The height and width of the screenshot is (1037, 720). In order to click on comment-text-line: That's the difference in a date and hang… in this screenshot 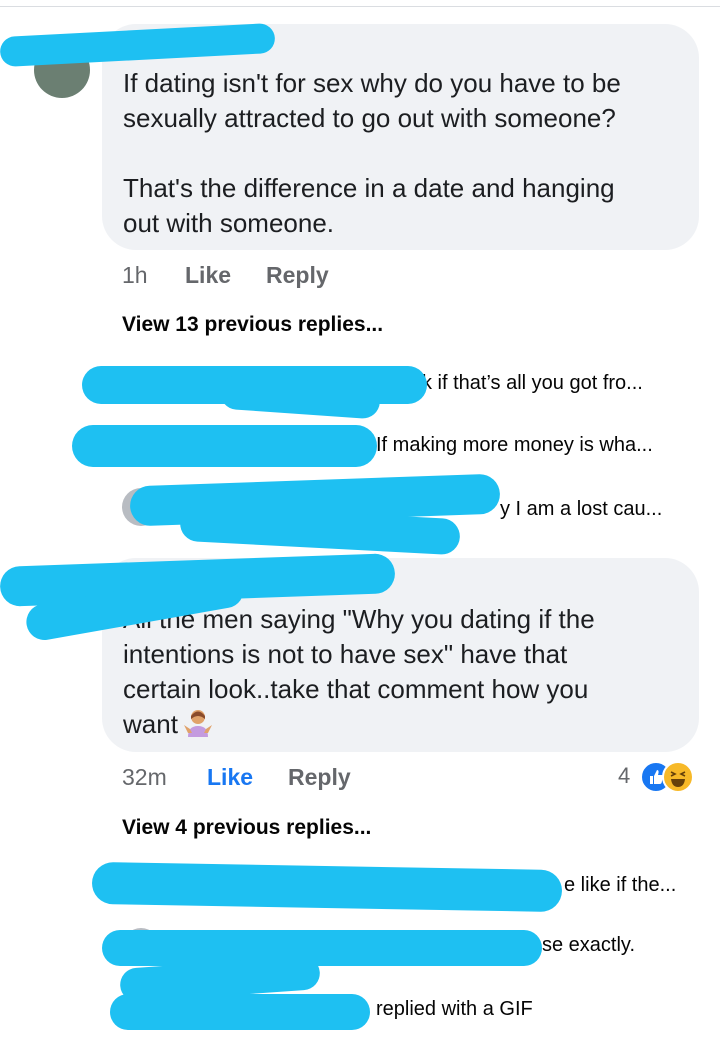, I will do `click(369, 188)`.